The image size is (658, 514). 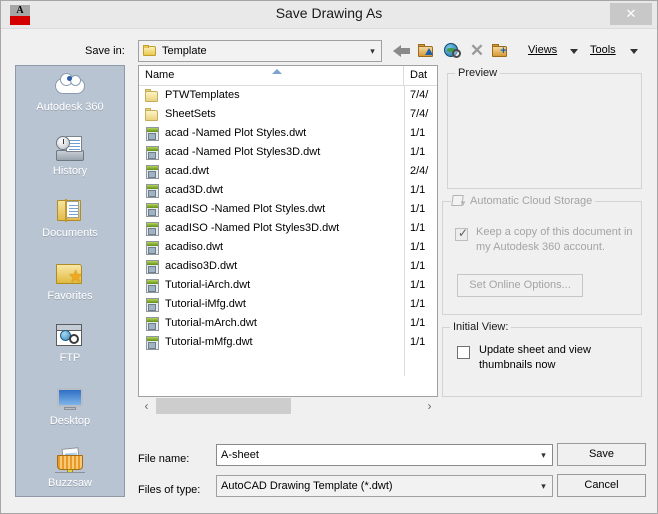 What do you see at coordinates (288, 171) in the screenshot?
I see `file-list-row: acad.dwt 2/4/` at bounding box center [288, 171].